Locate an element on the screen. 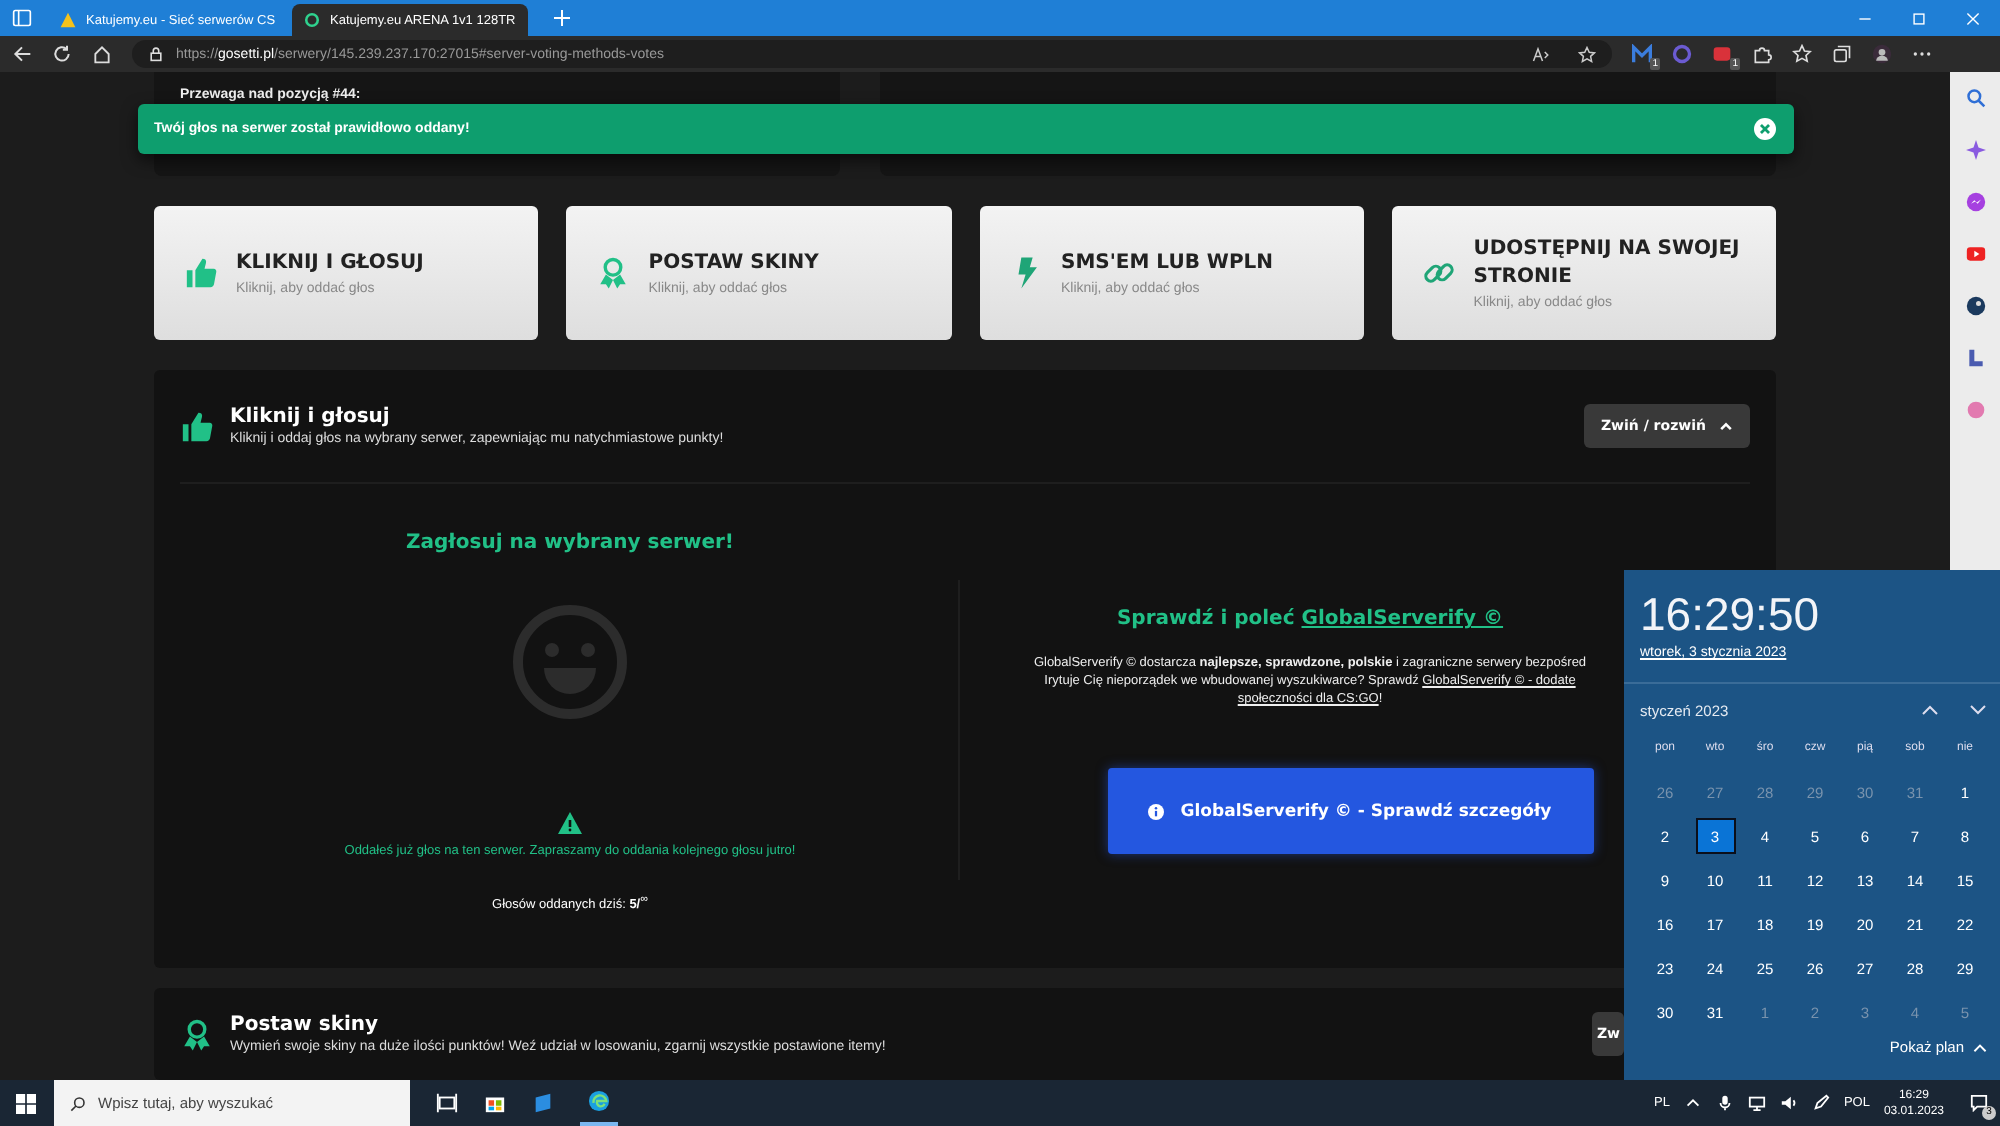 This screenshot has height=1126, width=2000. card-title: SMS'EM LUB WPLN is located at coordinates (1167, 264).